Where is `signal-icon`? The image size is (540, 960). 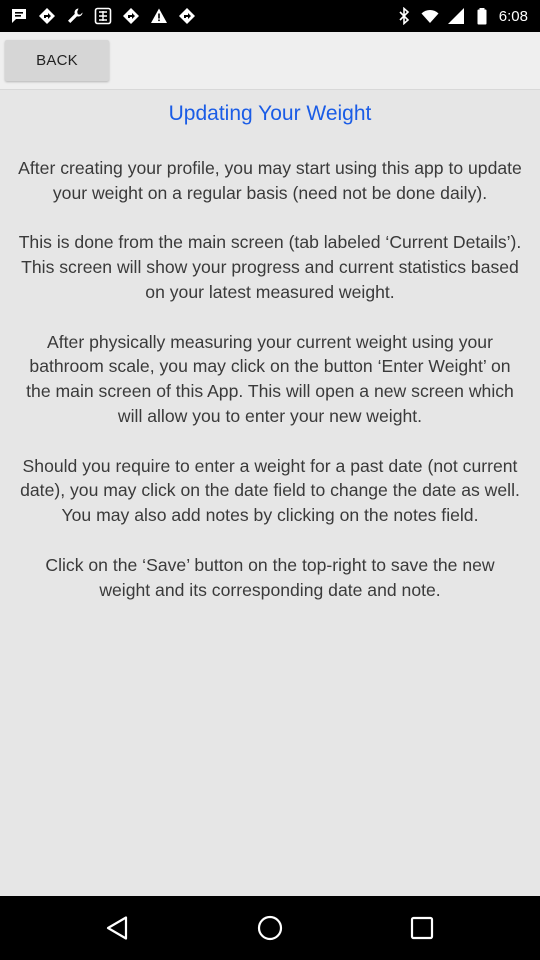 signal-icon is located at coordinates (456, 16).